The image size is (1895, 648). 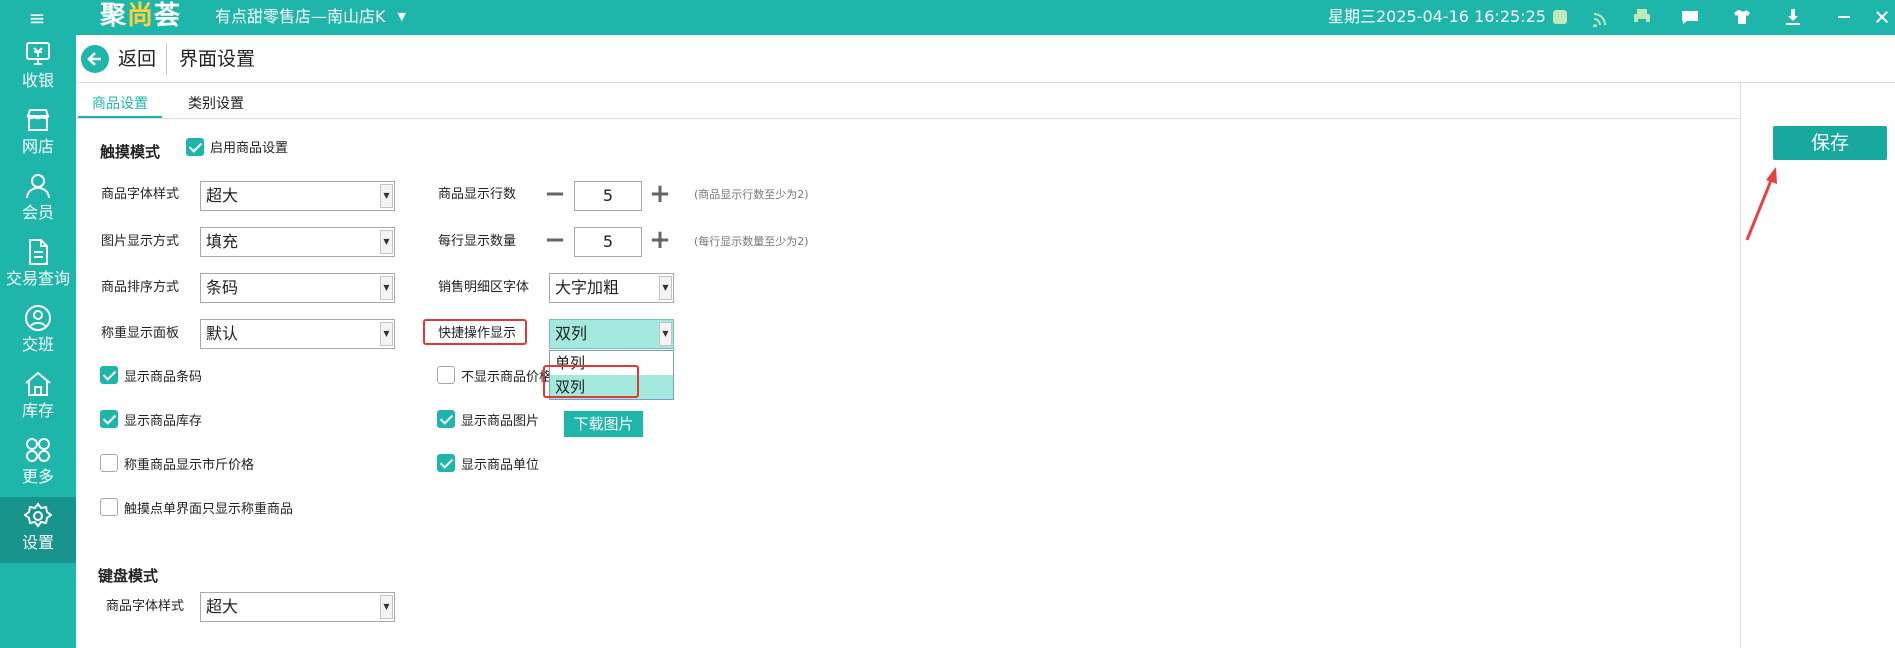 What do you see at coordinates (163, 422) in the screenshot?
I see `show-stock-label: 显示商品库存` at bounding box center [163, 422].